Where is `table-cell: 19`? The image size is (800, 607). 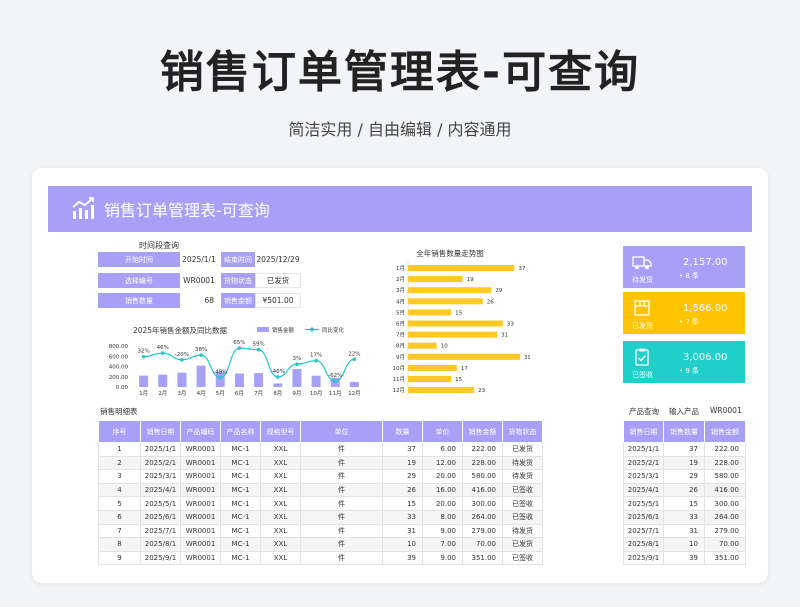 table-cell: 19 is located at coordinates (402, 463).